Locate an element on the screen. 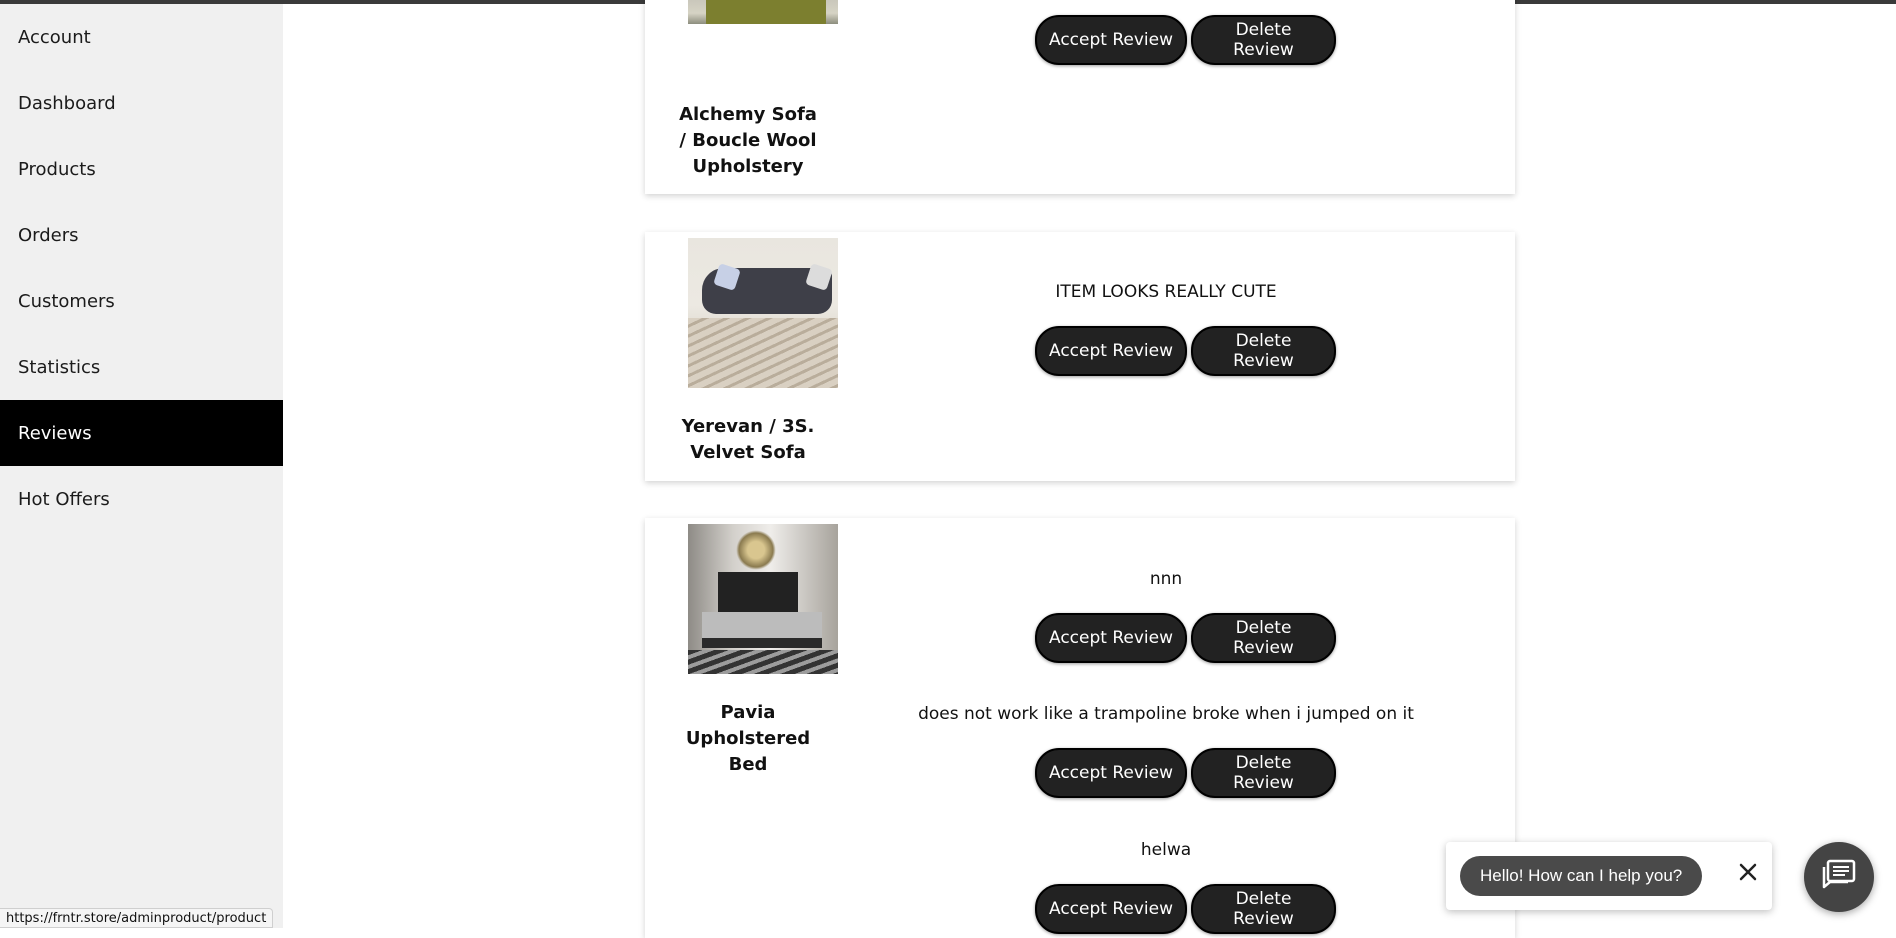 The width and height of the screenshot is (1896, 938). chat-popup: Hello! How can I help you? is located at coordinates (1609, 876).